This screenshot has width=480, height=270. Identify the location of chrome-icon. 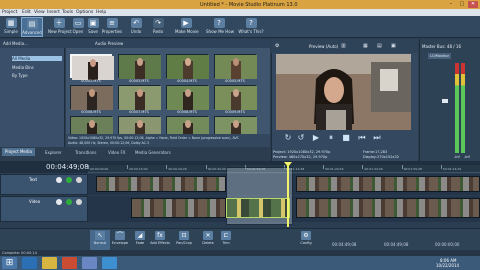
(69, 263).